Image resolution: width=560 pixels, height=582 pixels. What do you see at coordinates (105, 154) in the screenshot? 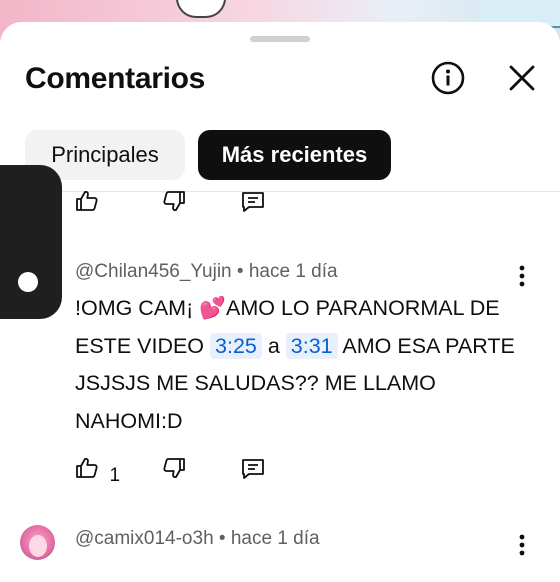
I see `filter-chip-label: Principales` at bounding box center [105, 154].